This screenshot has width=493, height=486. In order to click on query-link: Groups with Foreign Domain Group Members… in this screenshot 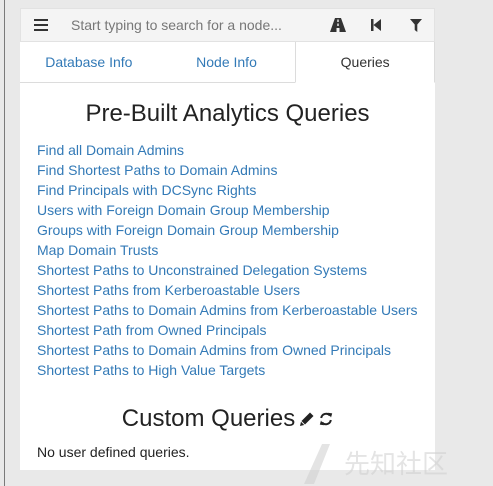, I will do `click(227, 230)`.